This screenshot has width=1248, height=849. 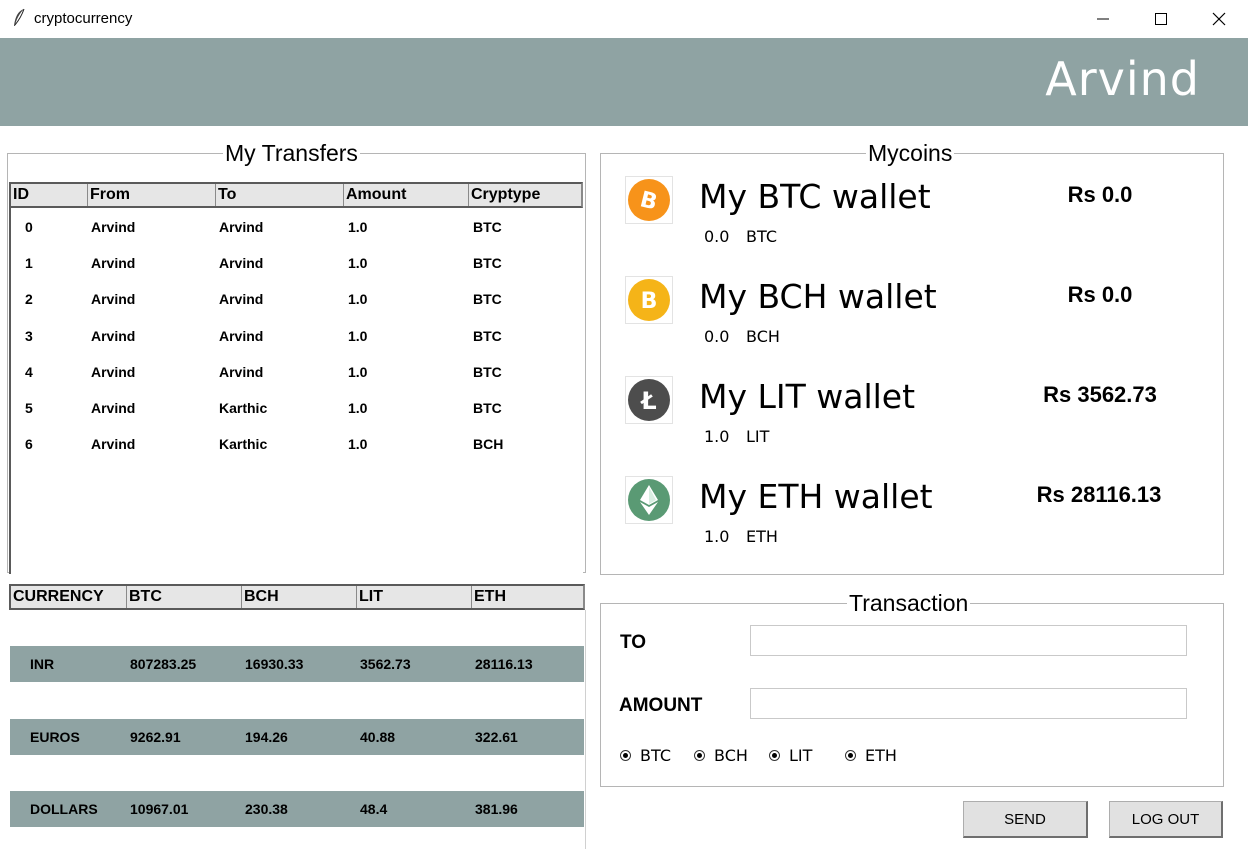 What do you see at coordinates (649, 200) in the screenshot?
I see `bitcoin-icon: B` at bounding box center [649, 200].